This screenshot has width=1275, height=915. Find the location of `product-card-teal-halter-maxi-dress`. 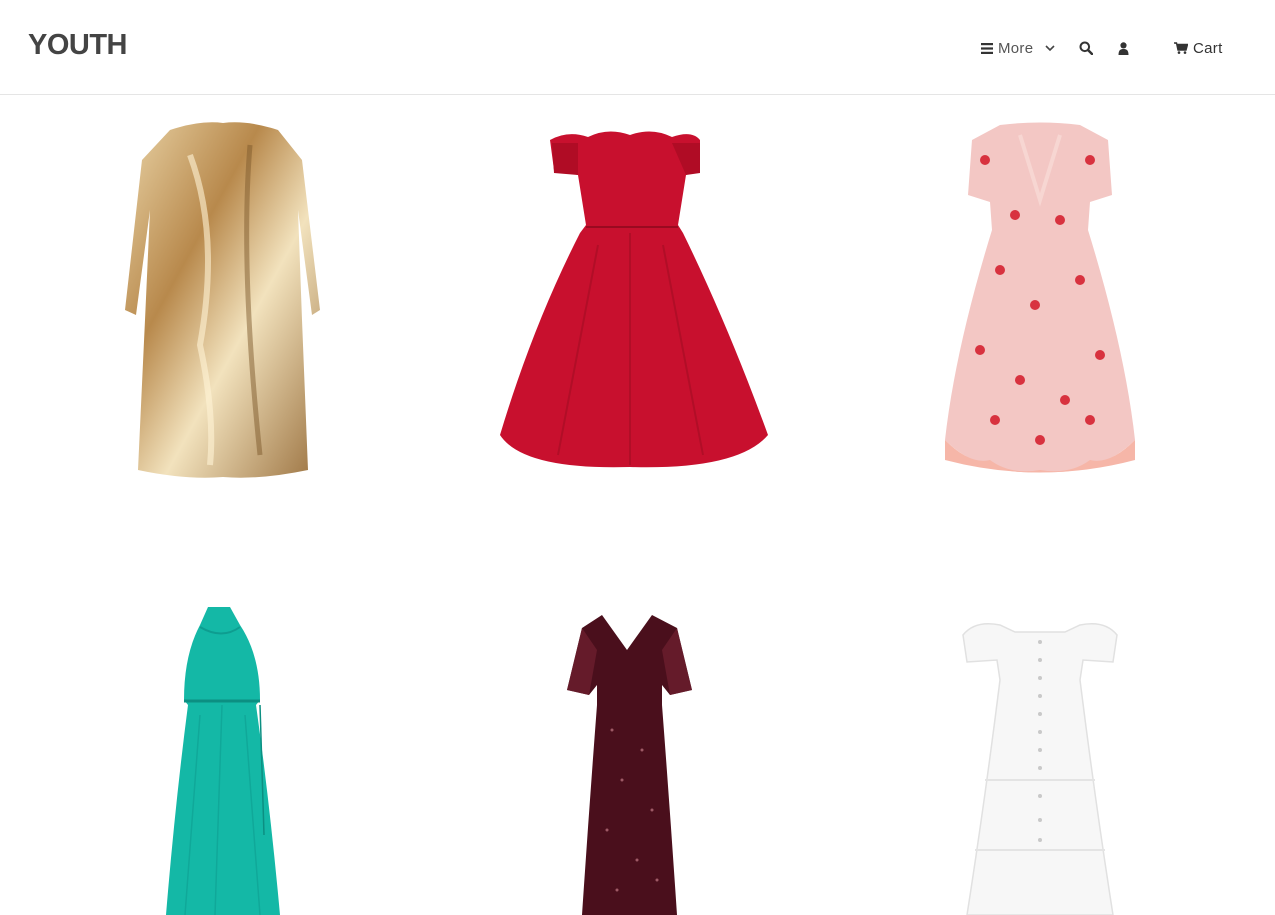

product-card-teal-halter-maxi-dress is located at coordinates (222, 760).